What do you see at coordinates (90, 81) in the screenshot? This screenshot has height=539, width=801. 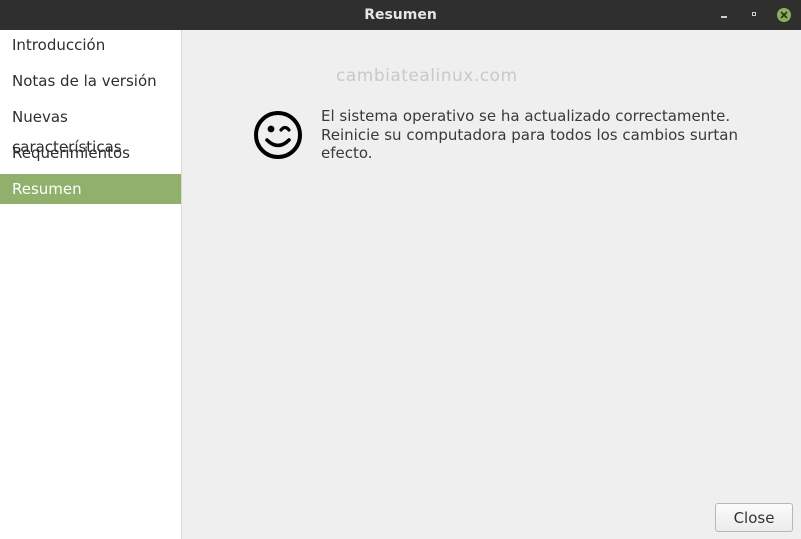 I see `sidebar-item-notas-version: Notas de la versión` at bounding box center [90, 81].